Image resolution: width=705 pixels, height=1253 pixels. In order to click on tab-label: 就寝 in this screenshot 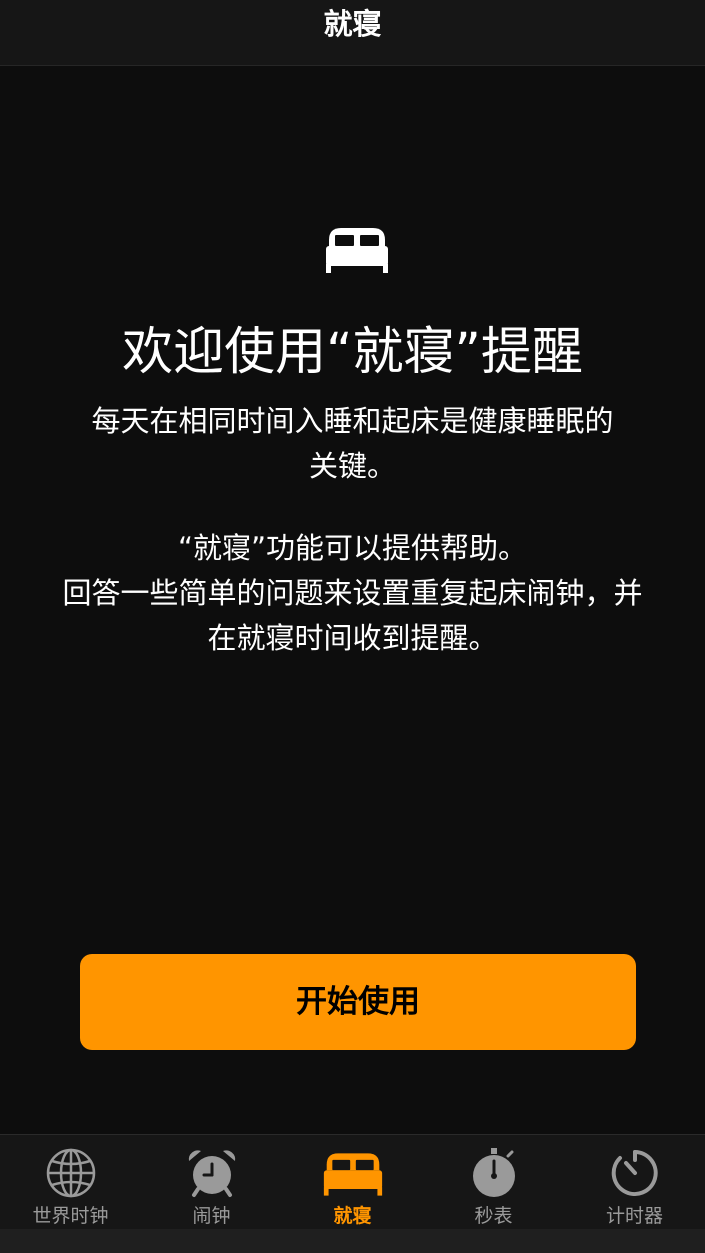, I will do `click(352, 1216)`.